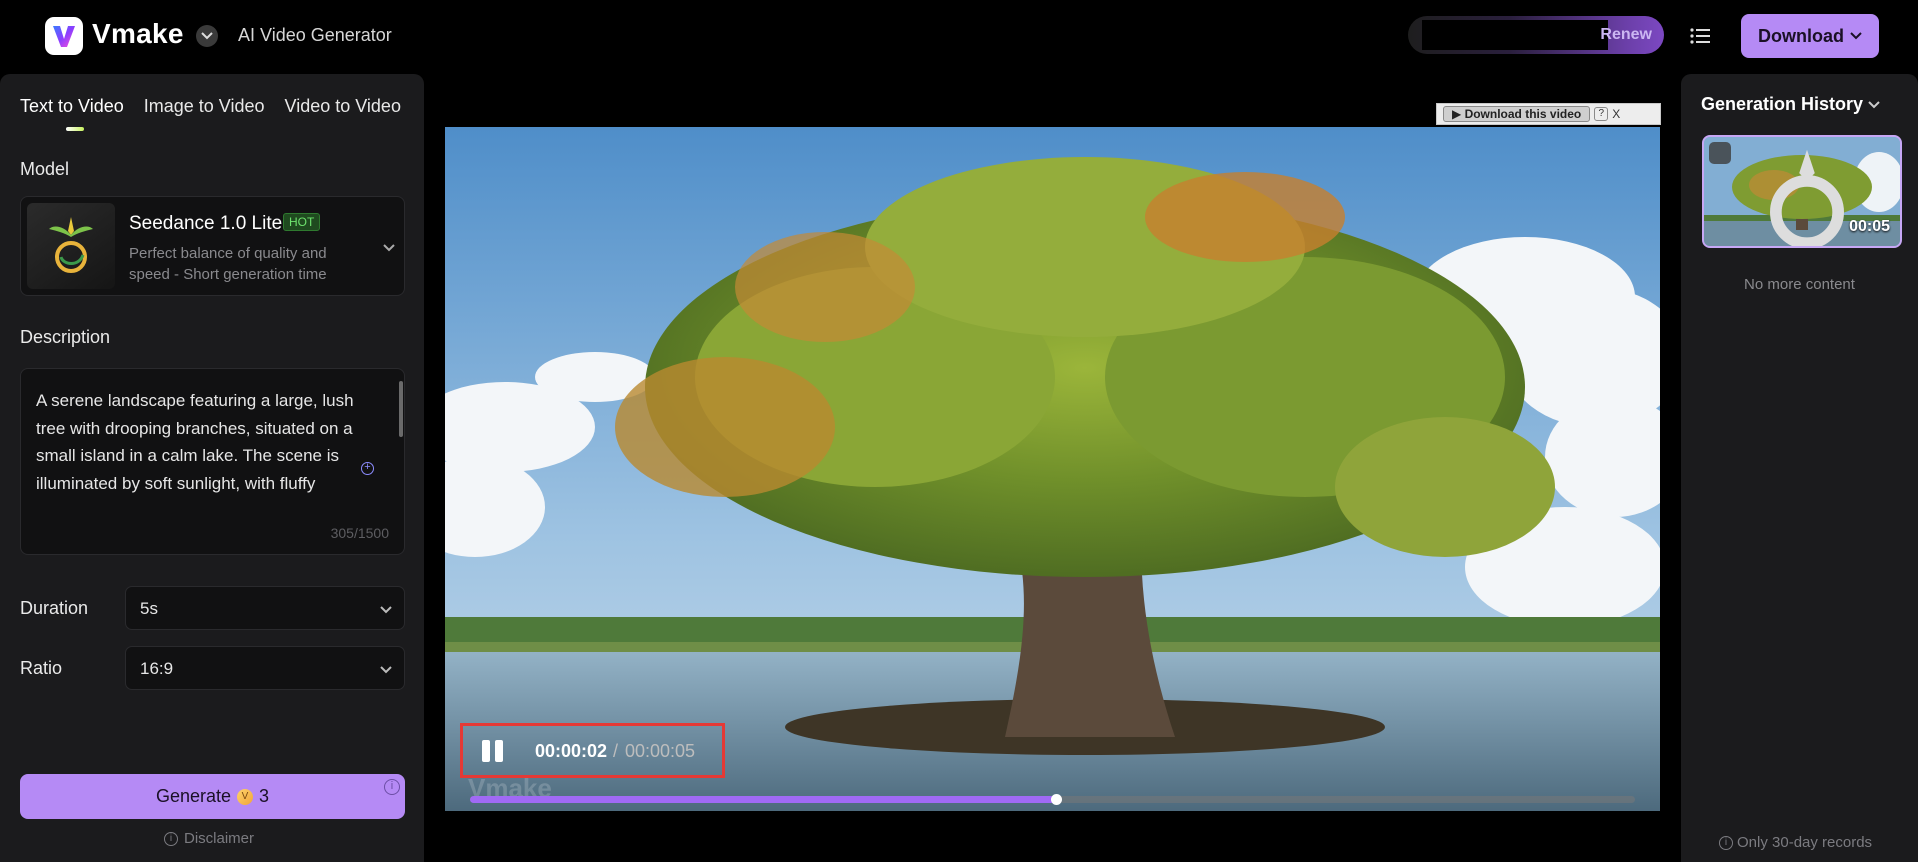  Describe the element at coordinates (315, 35) in the screenshot. I see `app-title: AI Video Generator` at that location.